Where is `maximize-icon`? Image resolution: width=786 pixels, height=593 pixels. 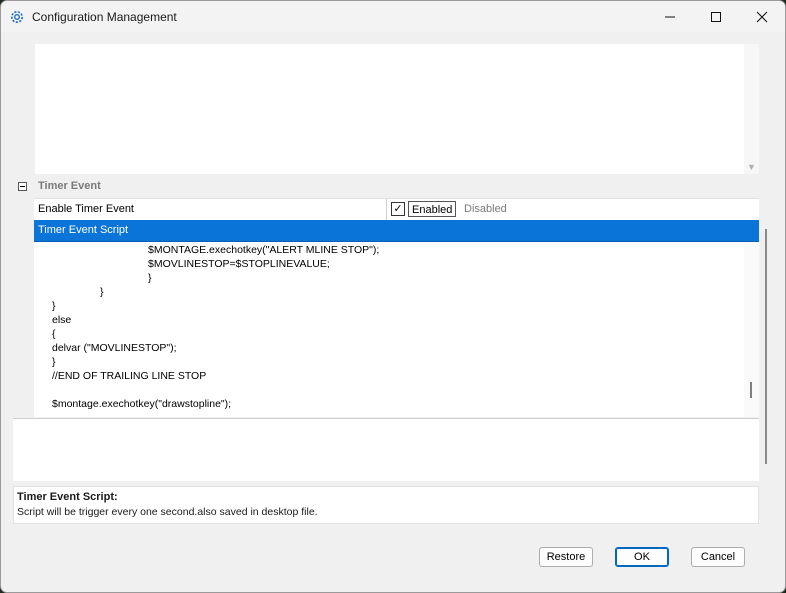 maximize-icon is located at coordinates (716, 16).